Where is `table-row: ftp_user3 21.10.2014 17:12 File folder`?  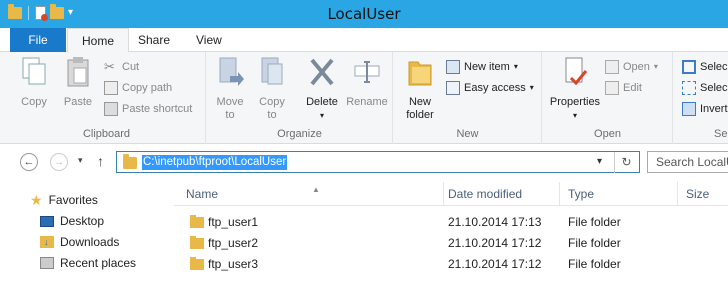 table-row: ftp_user3 21.10.2014 17:12 File folder is located at coordinates (451, 264).